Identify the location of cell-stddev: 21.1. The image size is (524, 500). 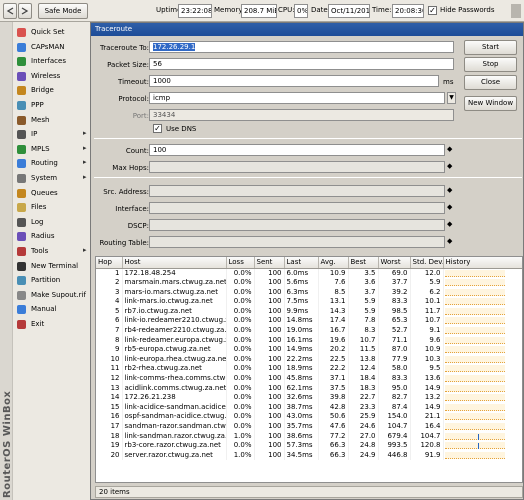
(427, 417).